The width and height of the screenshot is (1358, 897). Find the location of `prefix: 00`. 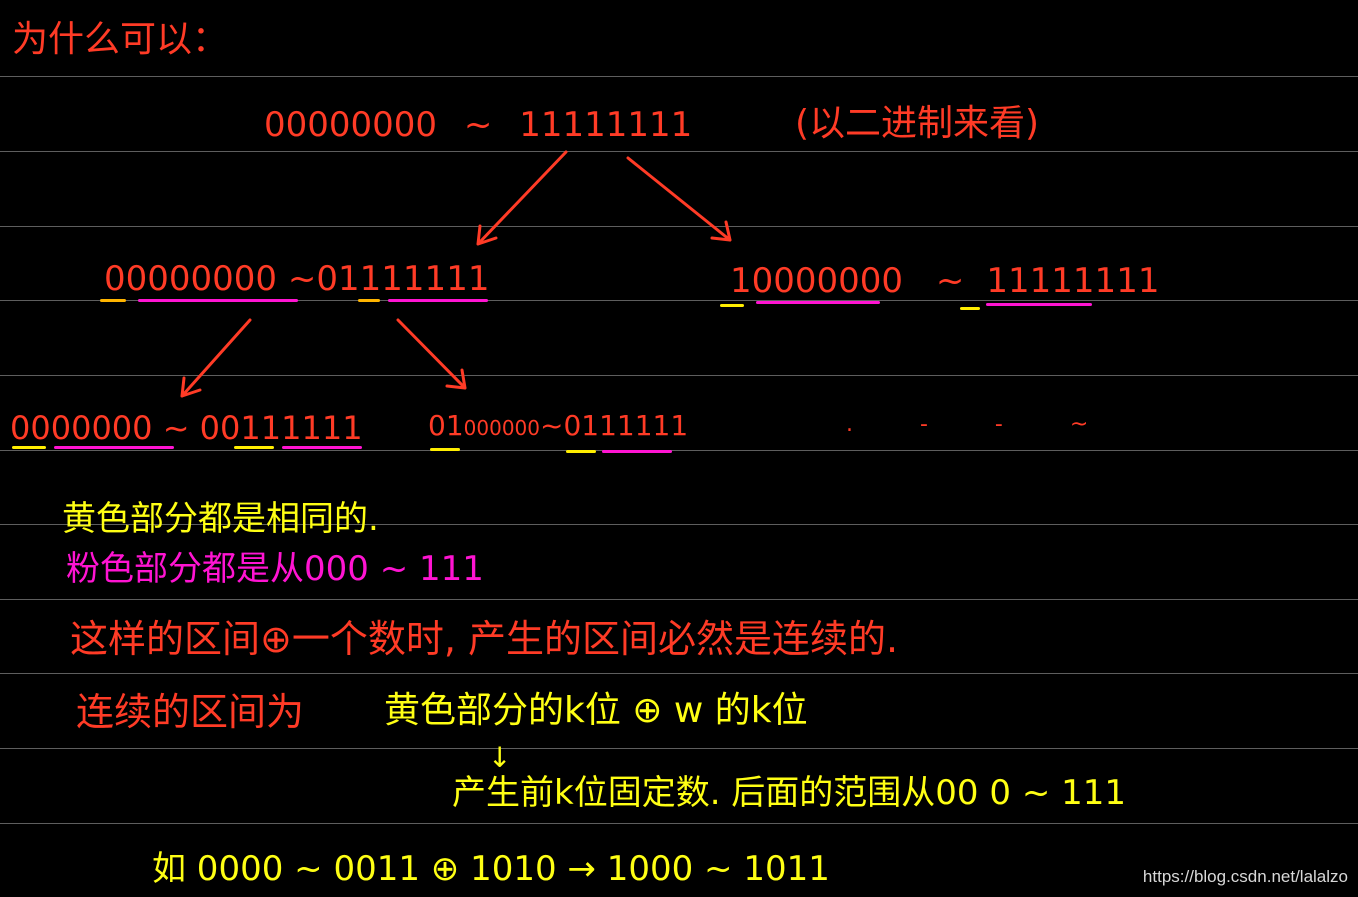

prefix: 00 is located at coordinates (220, 428).